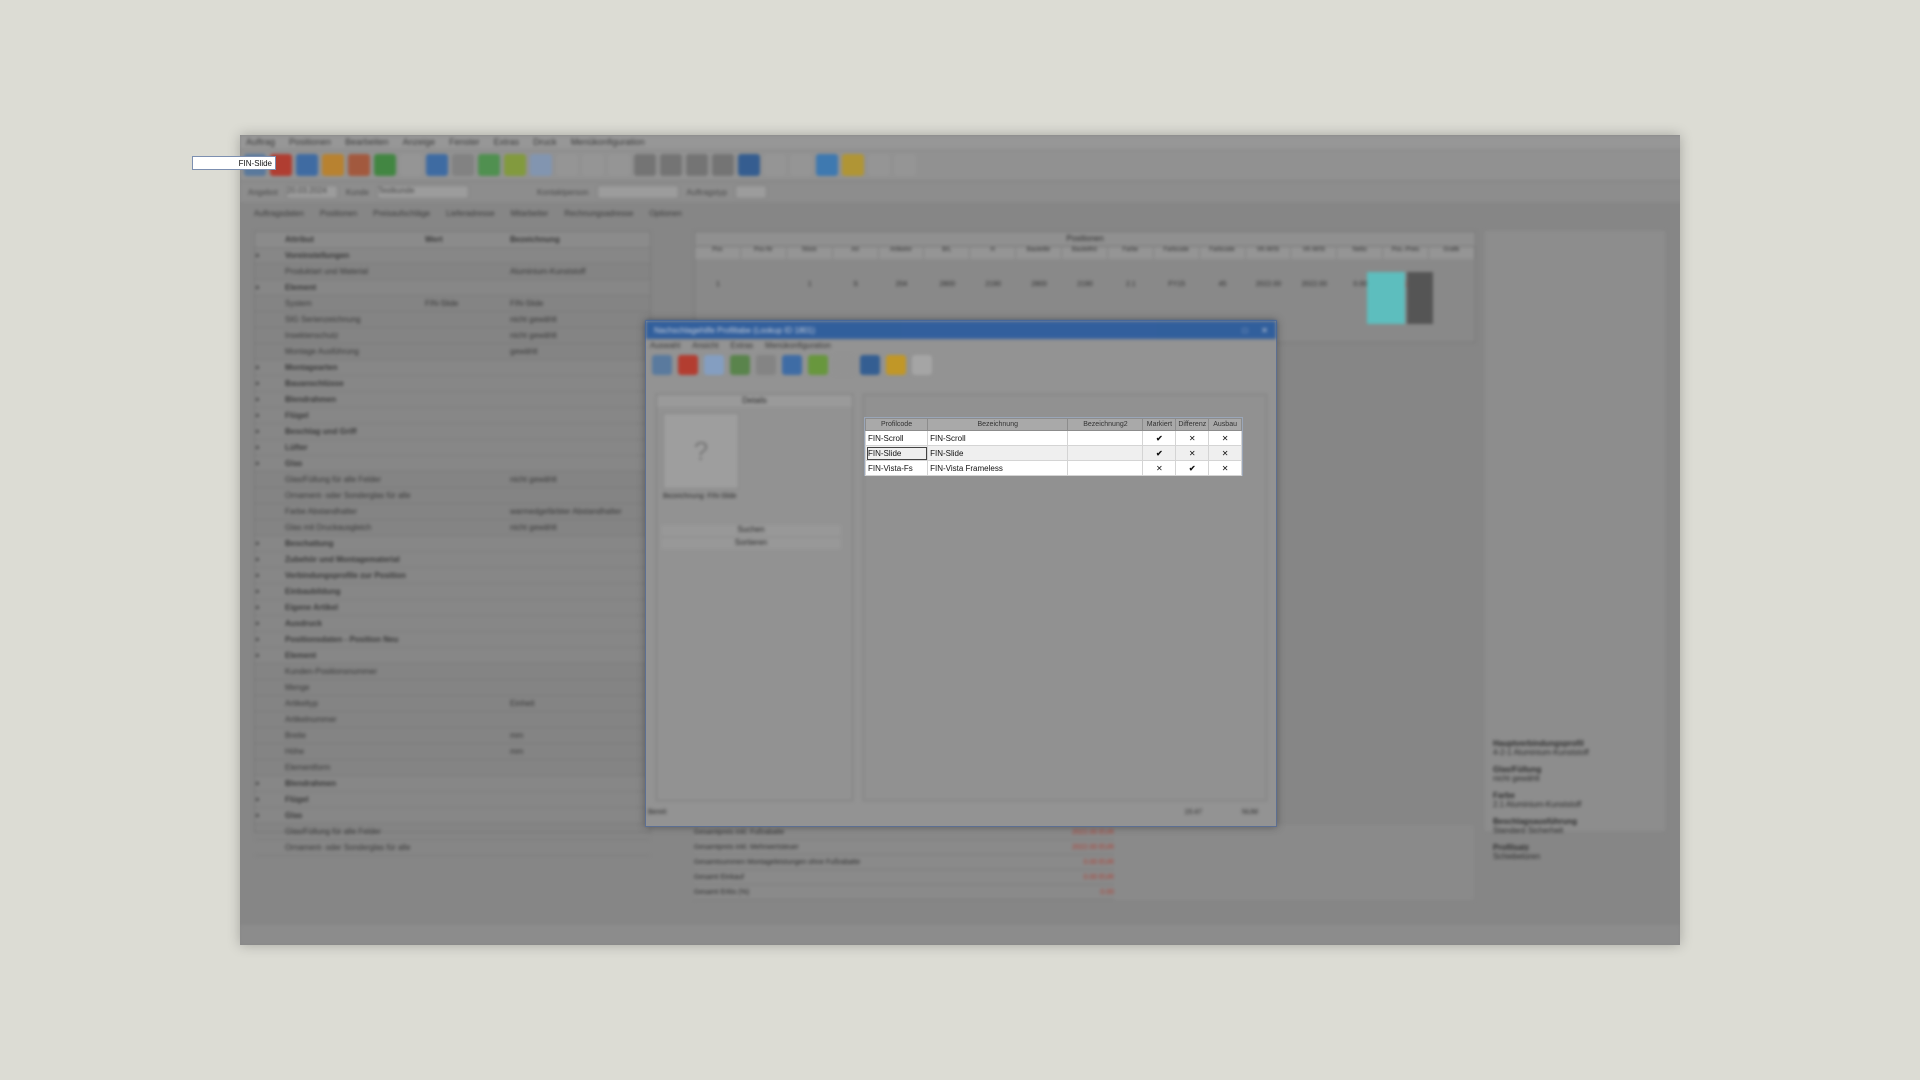 The image size is (1920, 1080). I want to click on lookup-code: FIN-Vista-Fs, so click(896, 468).